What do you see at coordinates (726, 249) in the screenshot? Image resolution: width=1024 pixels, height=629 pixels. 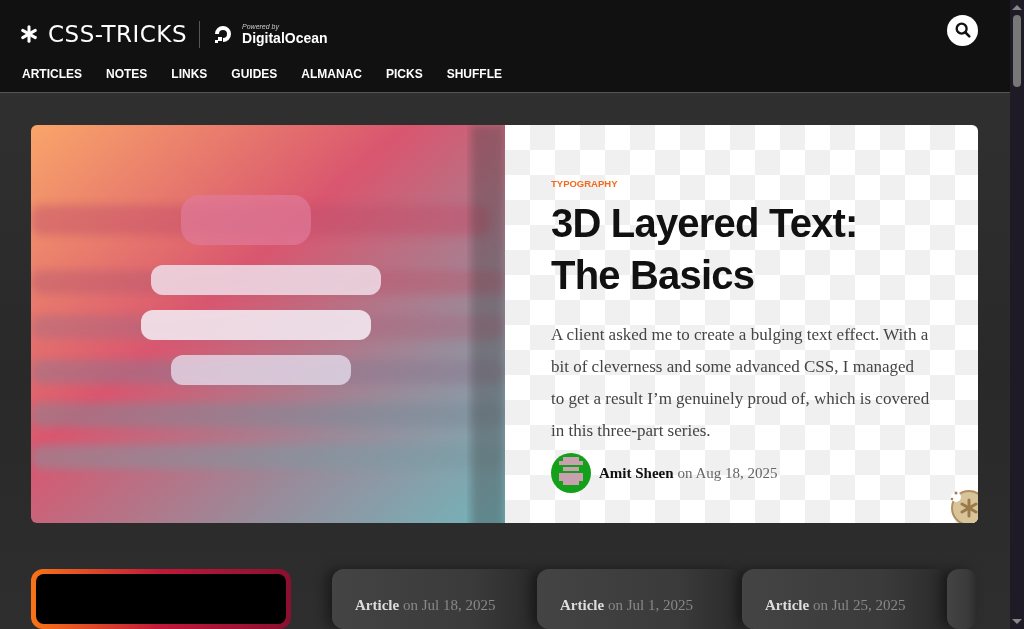 I see `article-title: 3D Layered Text: The Basics` at bounding box center [726, 249].